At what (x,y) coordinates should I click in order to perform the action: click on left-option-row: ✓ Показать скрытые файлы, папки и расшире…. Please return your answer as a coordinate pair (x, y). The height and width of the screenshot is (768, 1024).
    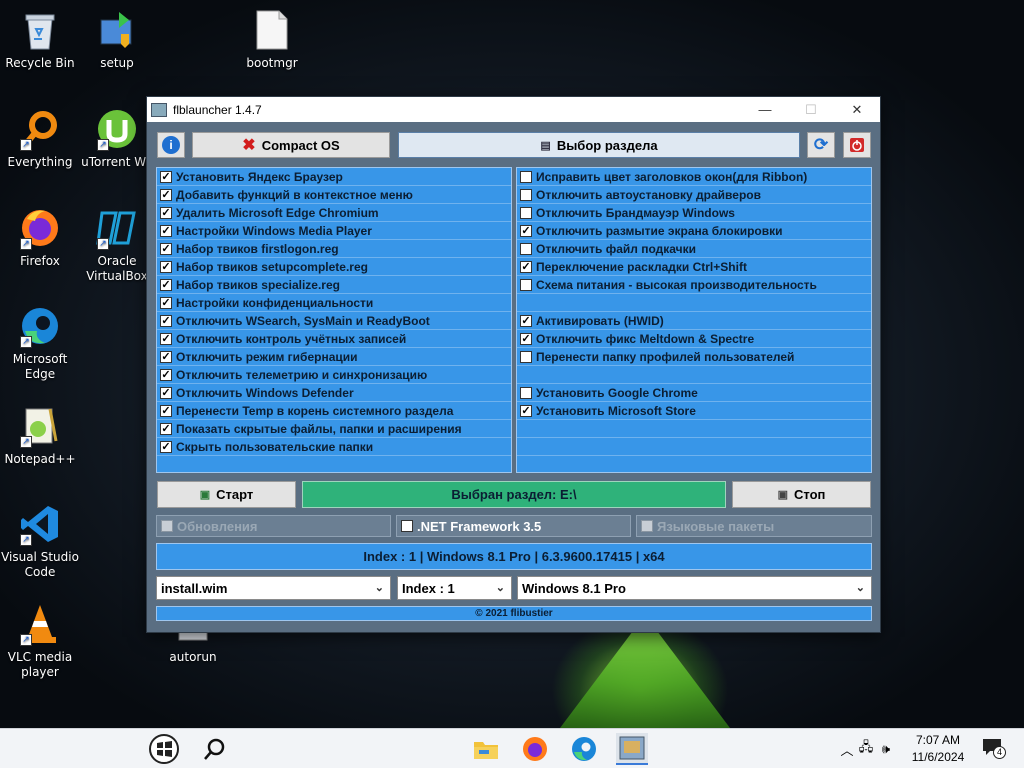
    Looking at the image, I should click on (334, 429).